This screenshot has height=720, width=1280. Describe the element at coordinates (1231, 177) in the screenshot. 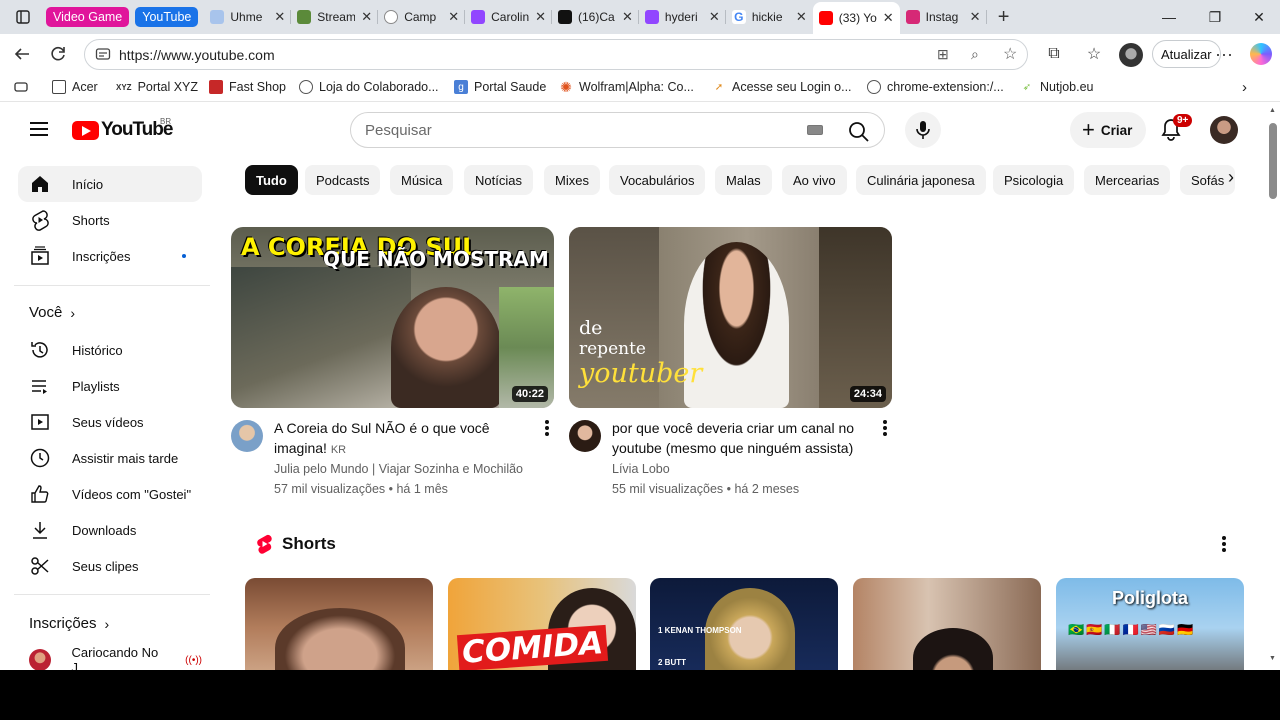

I see `chips-next-chevron-icon: ›` at that location.